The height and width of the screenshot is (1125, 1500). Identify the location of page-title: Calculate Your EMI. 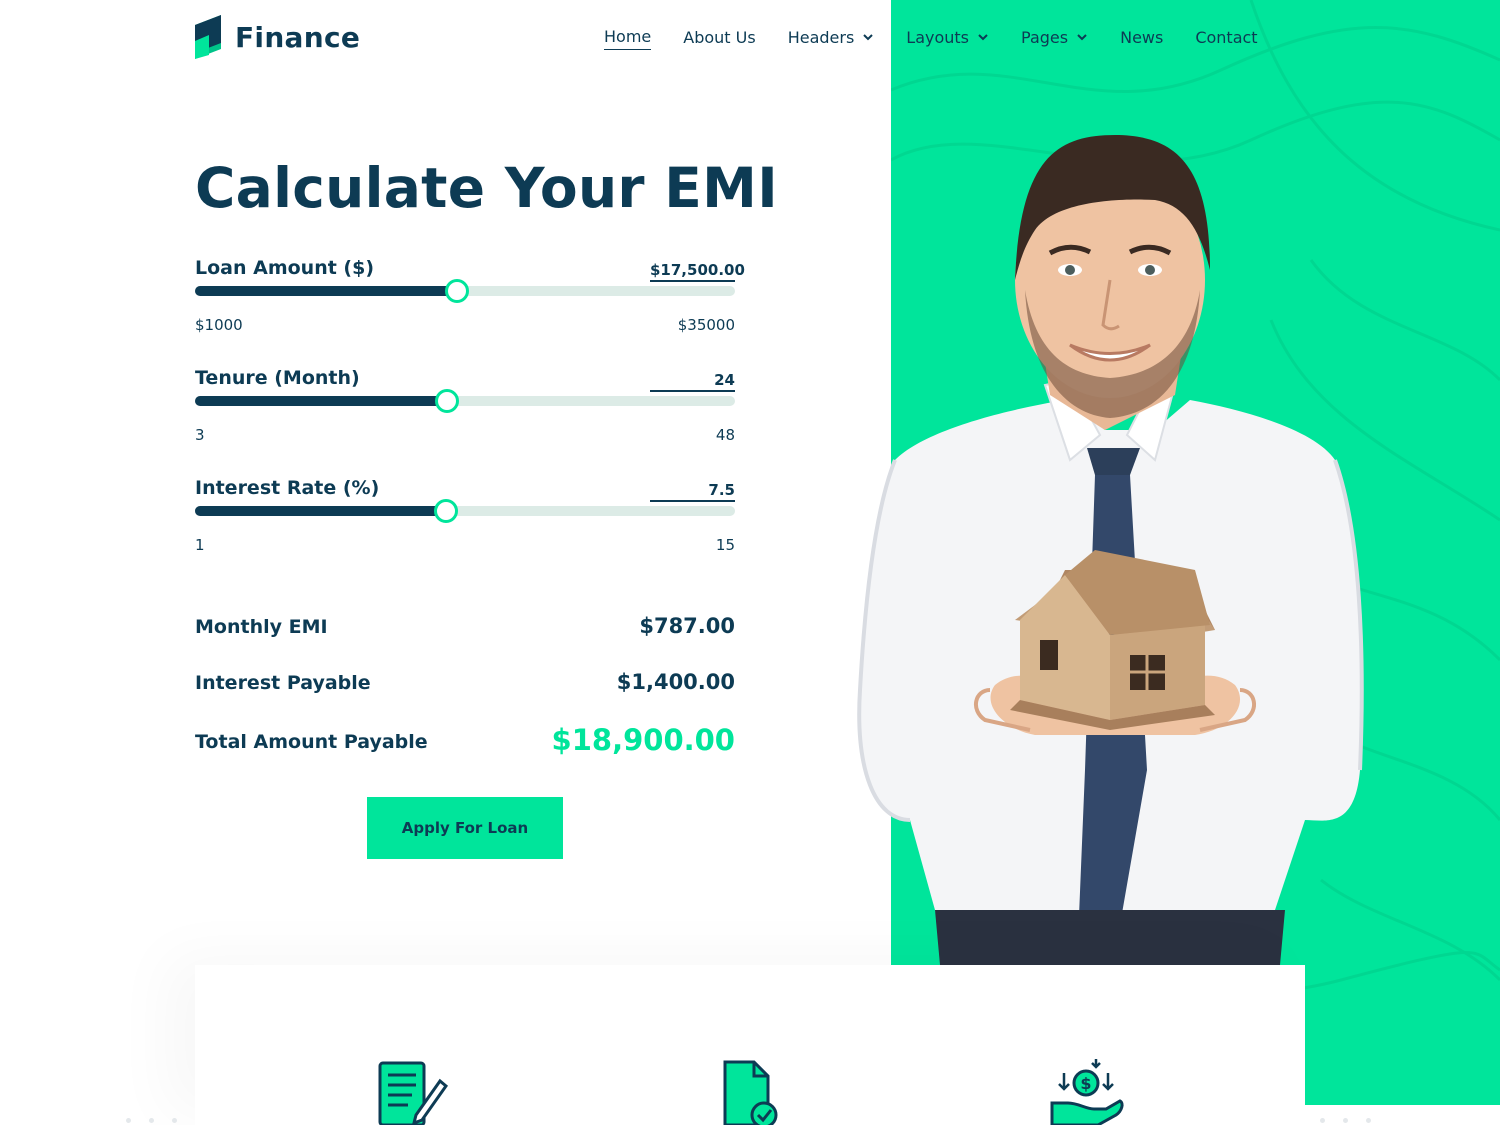
(486, 188).